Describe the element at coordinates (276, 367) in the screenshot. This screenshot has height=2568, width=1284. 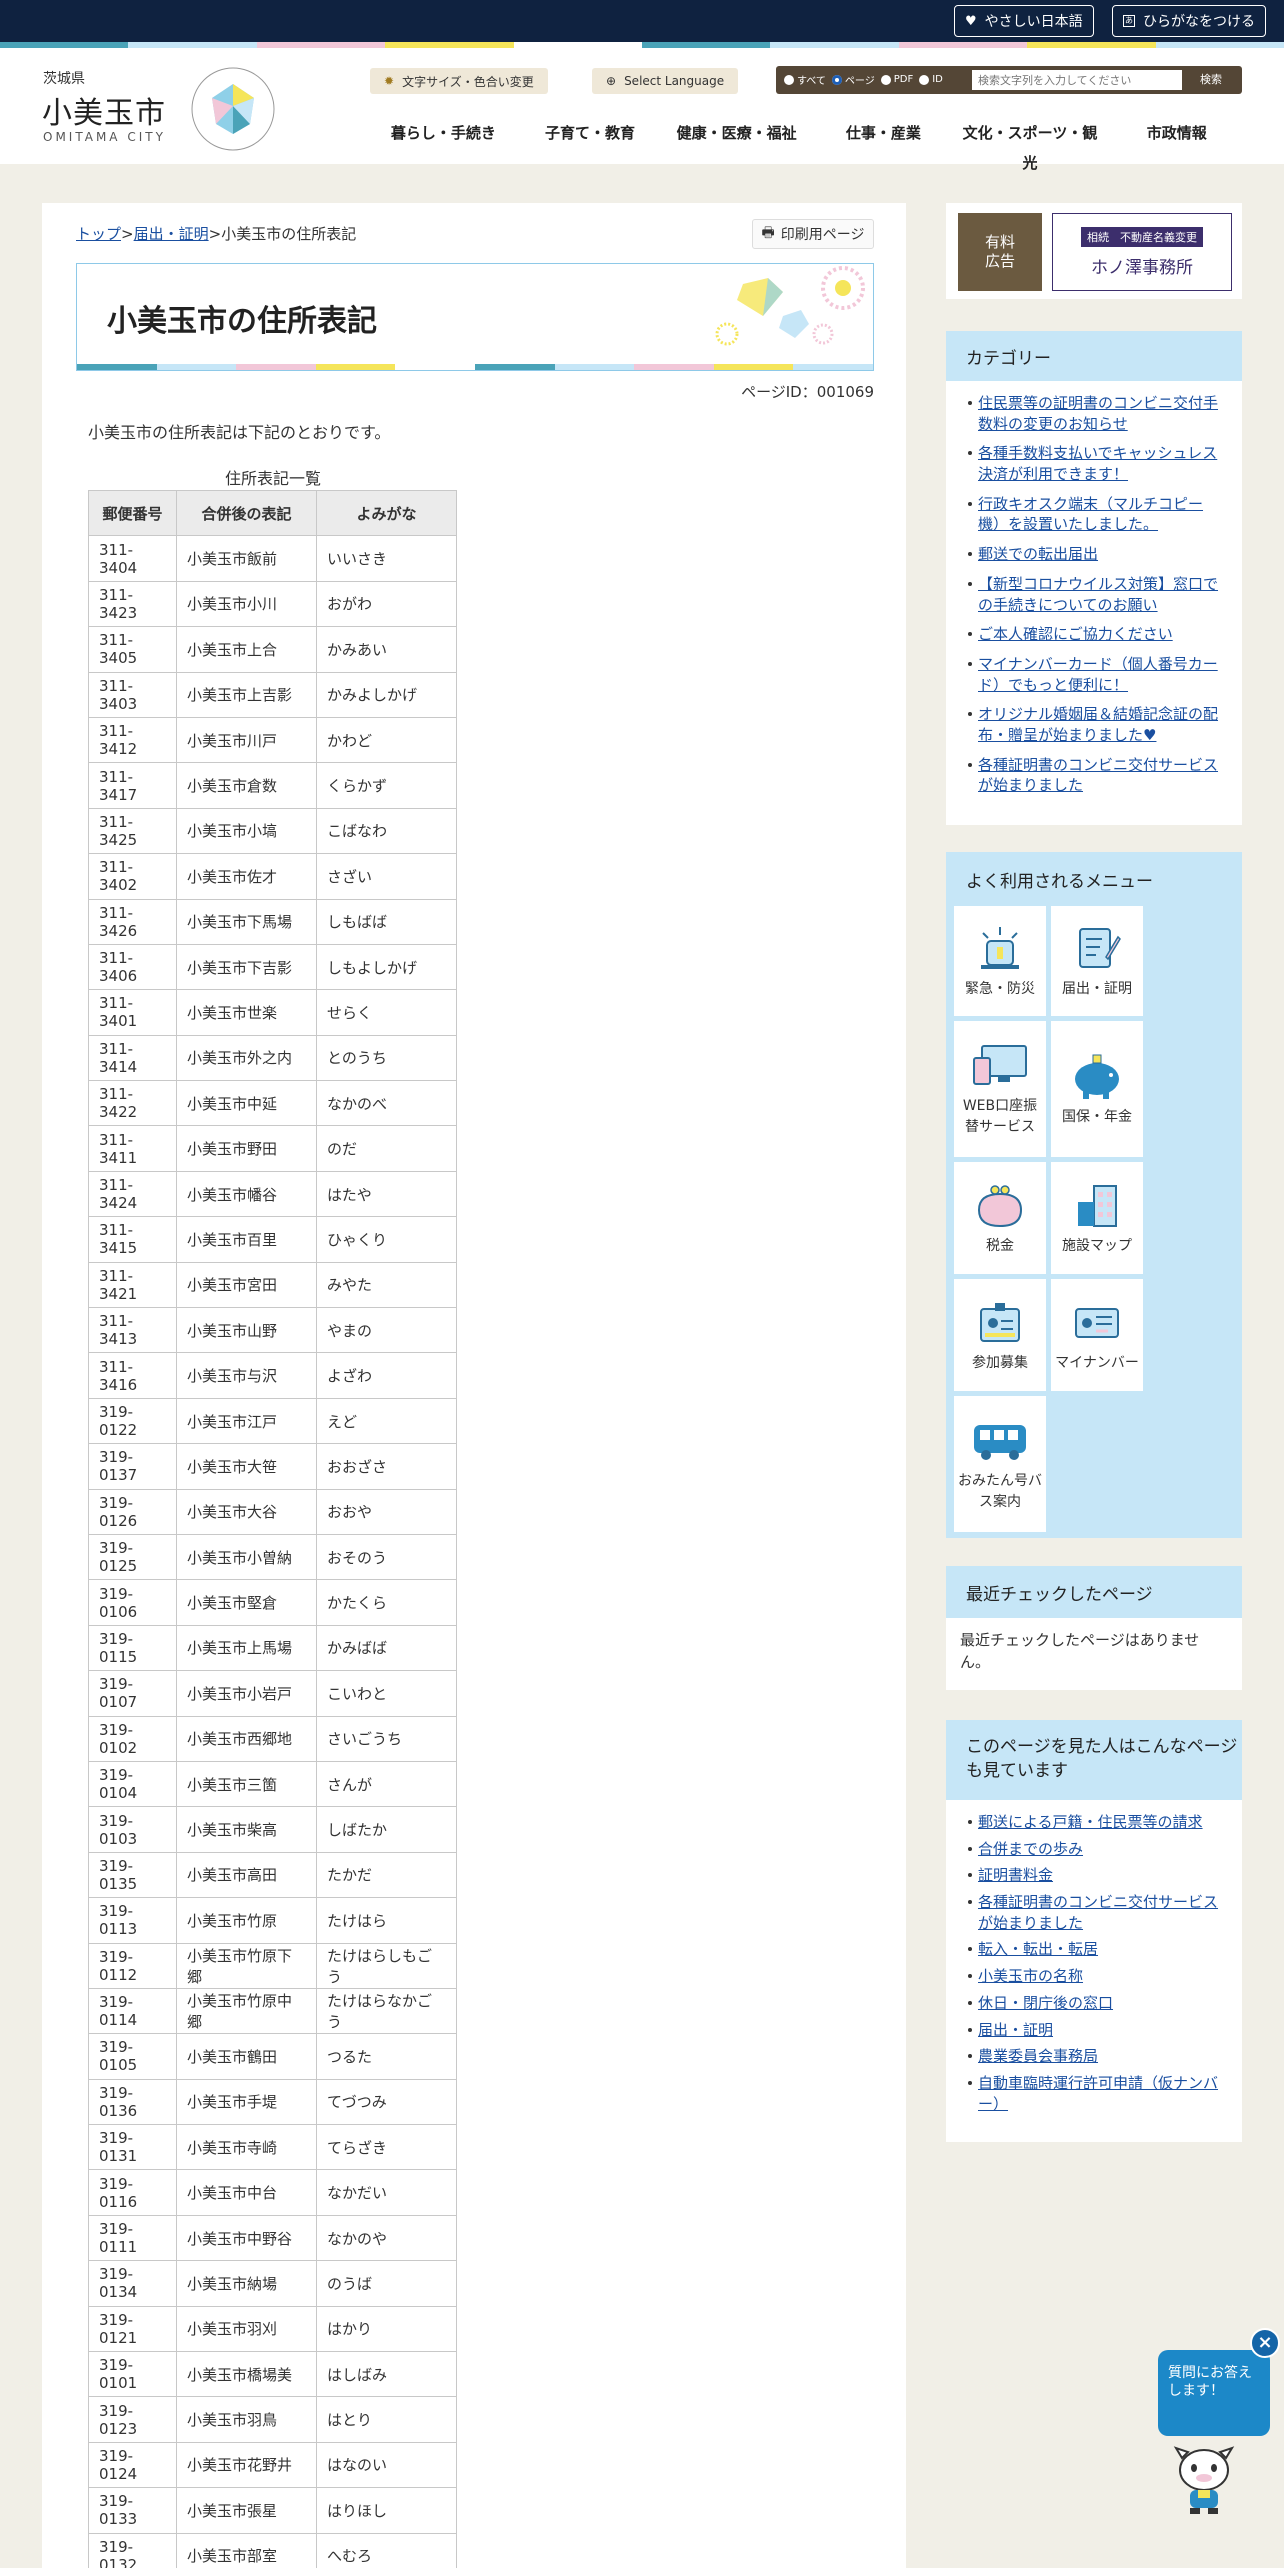
I see `strip-segment` at that location.